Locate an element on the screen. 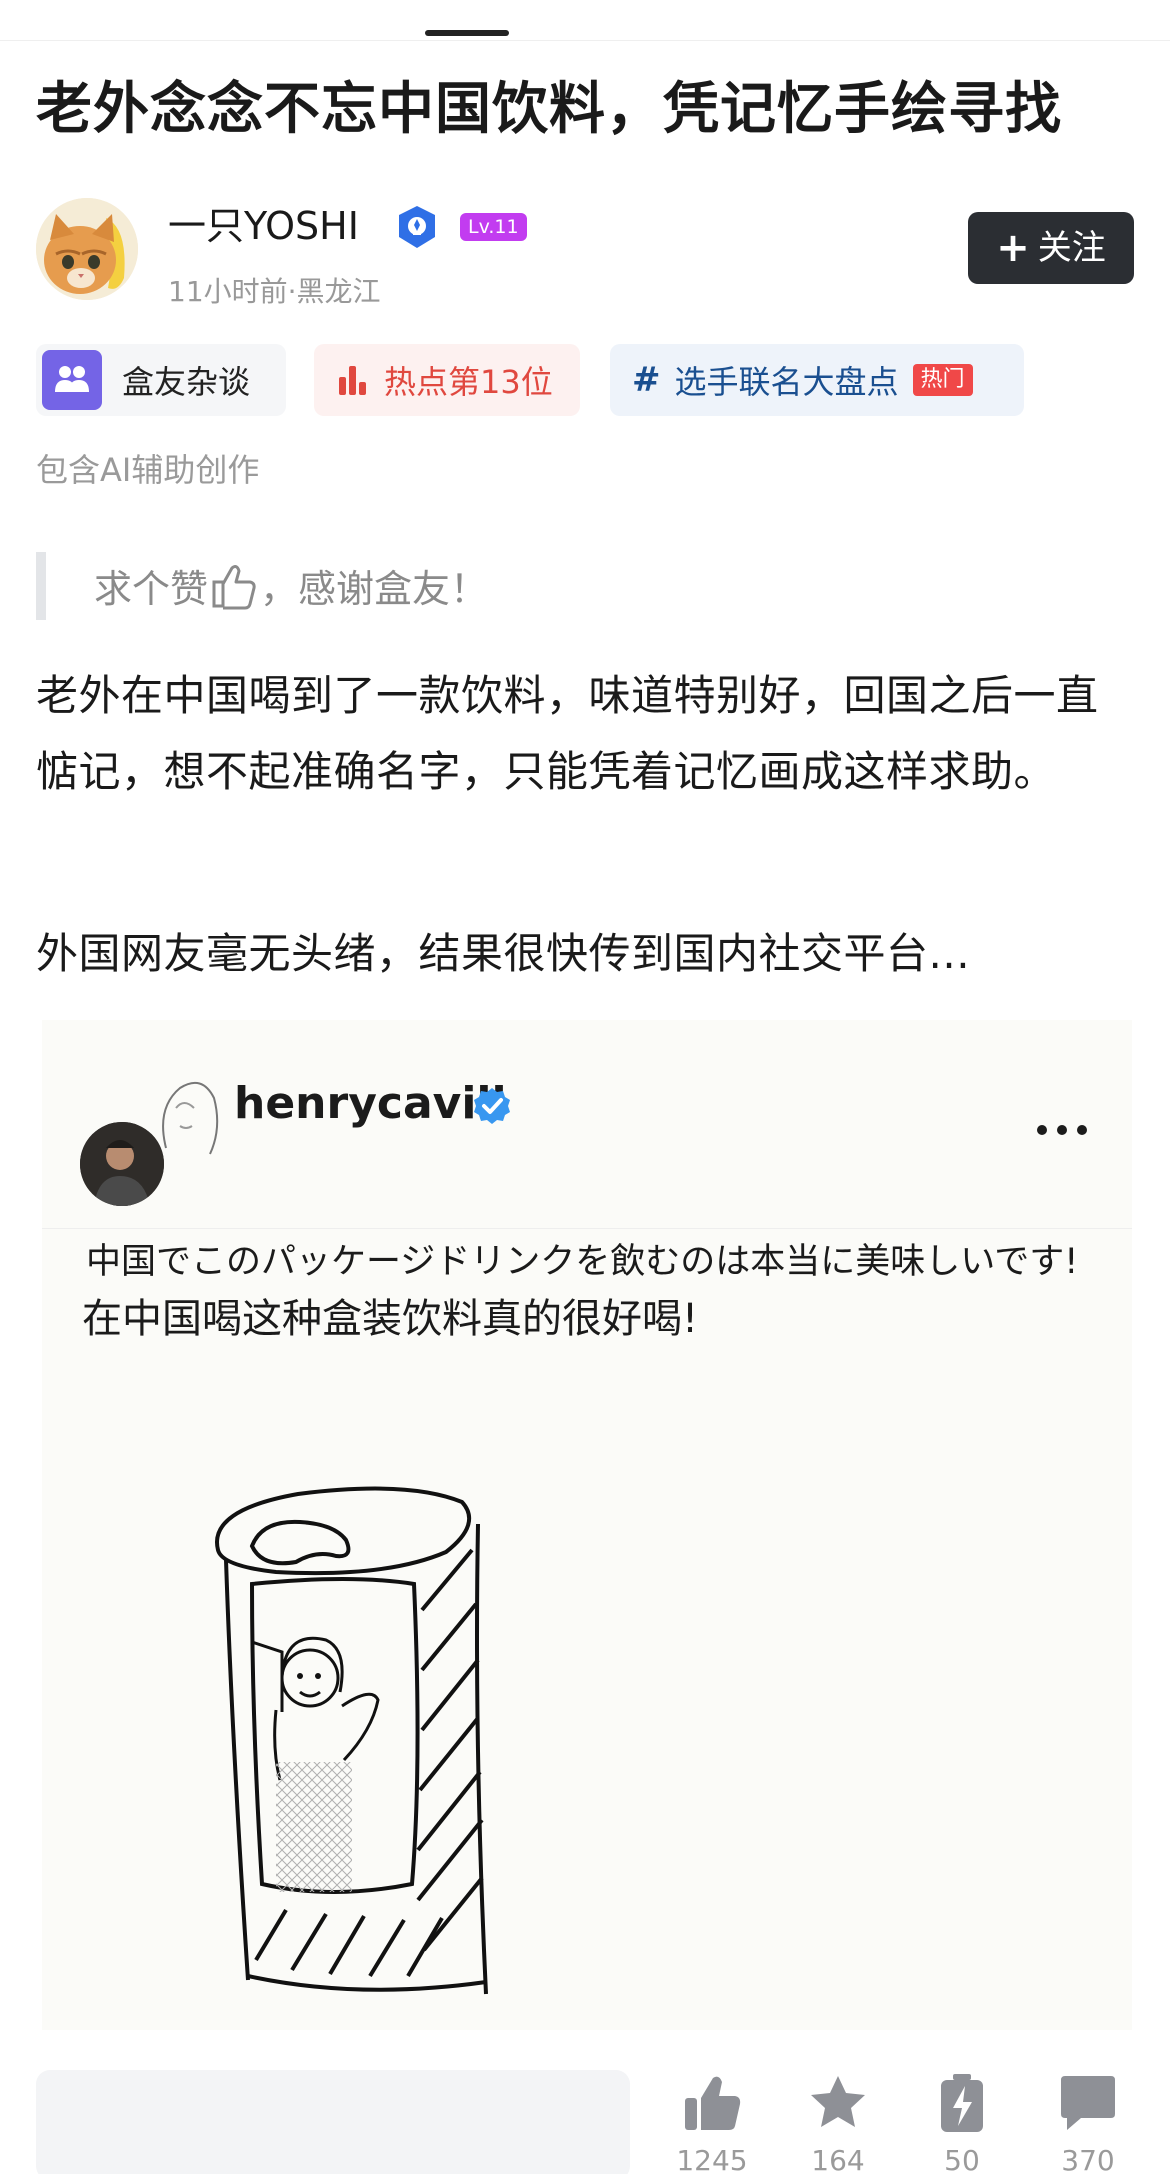 The image size is (1170, 2174). quote-text: 求个赞 ，感谢盒友！ is located at coordinates (291, 587).